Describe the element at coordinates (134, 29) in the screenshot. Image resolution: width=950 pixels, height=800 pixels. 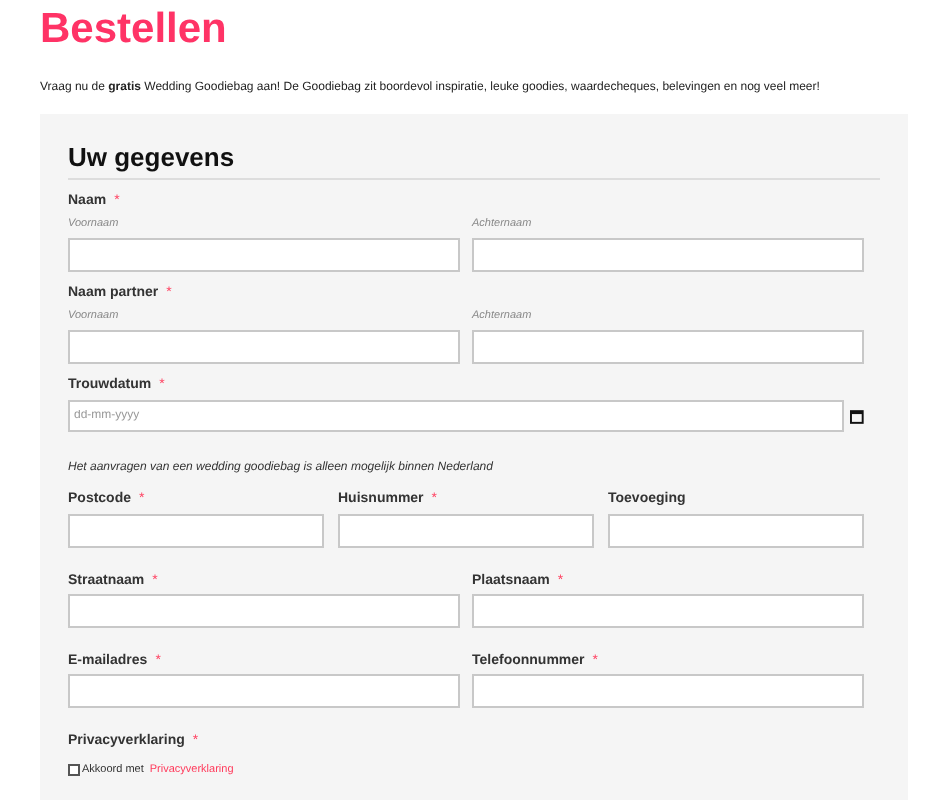
I see `page-title: Bestellen` at that location.